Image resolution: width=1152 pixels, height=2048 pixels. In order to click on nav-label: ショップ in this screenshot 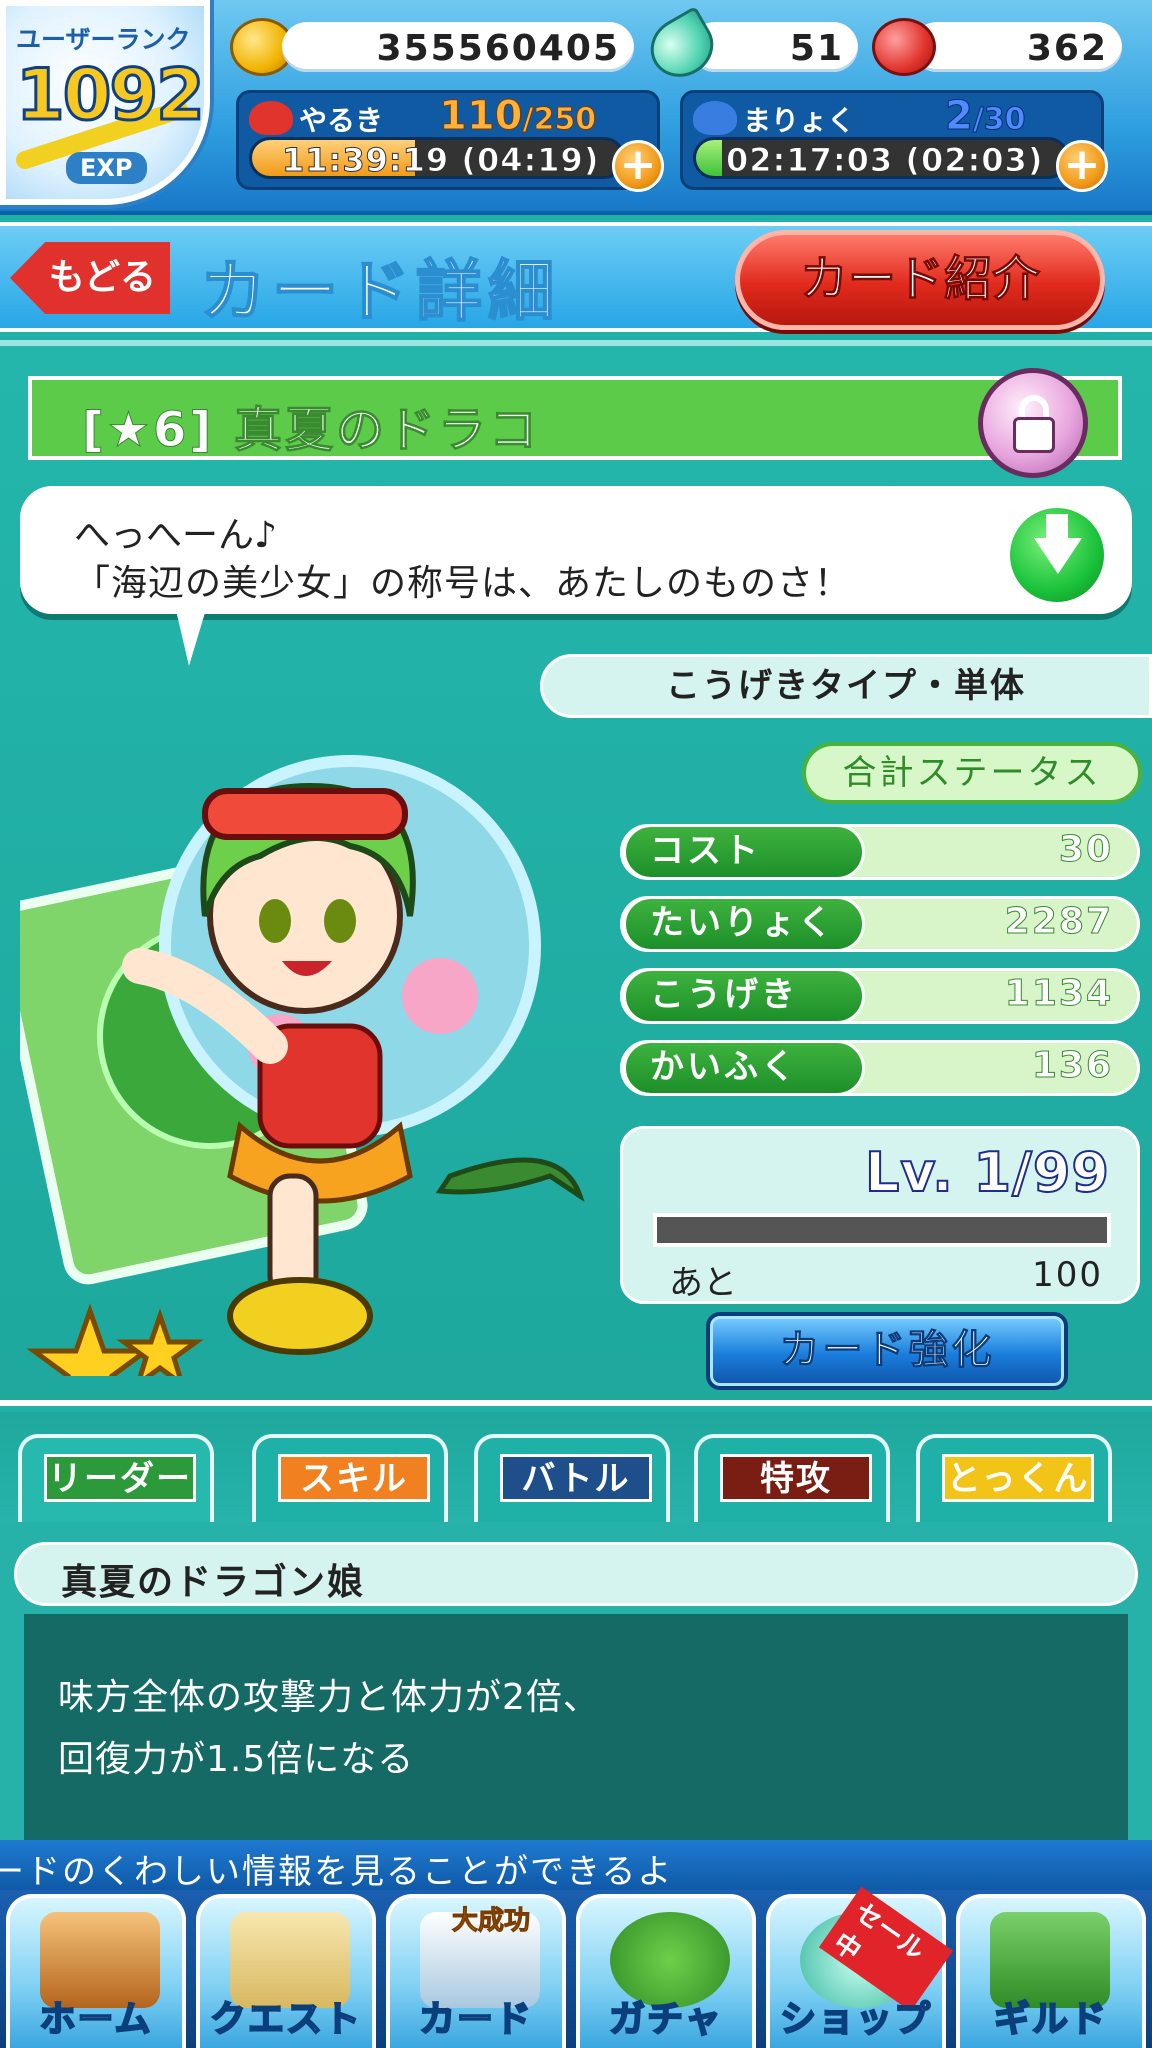, I will do `click(855, 2019)`.